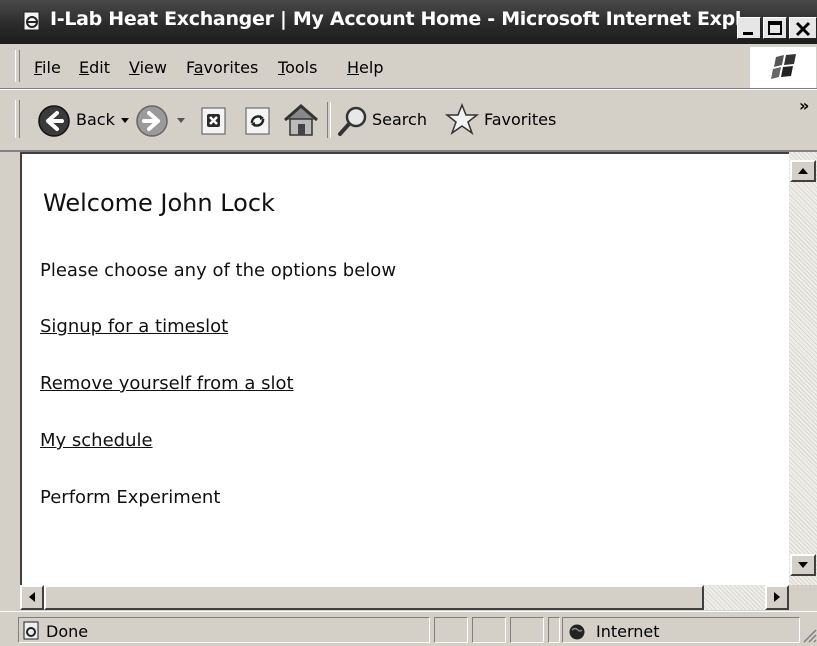 The height and width of the screenshot is (646, 817). Describe the element at coordinates (190, 67) in the screenshot. I see `menu-favorites-pre: F` at that location.